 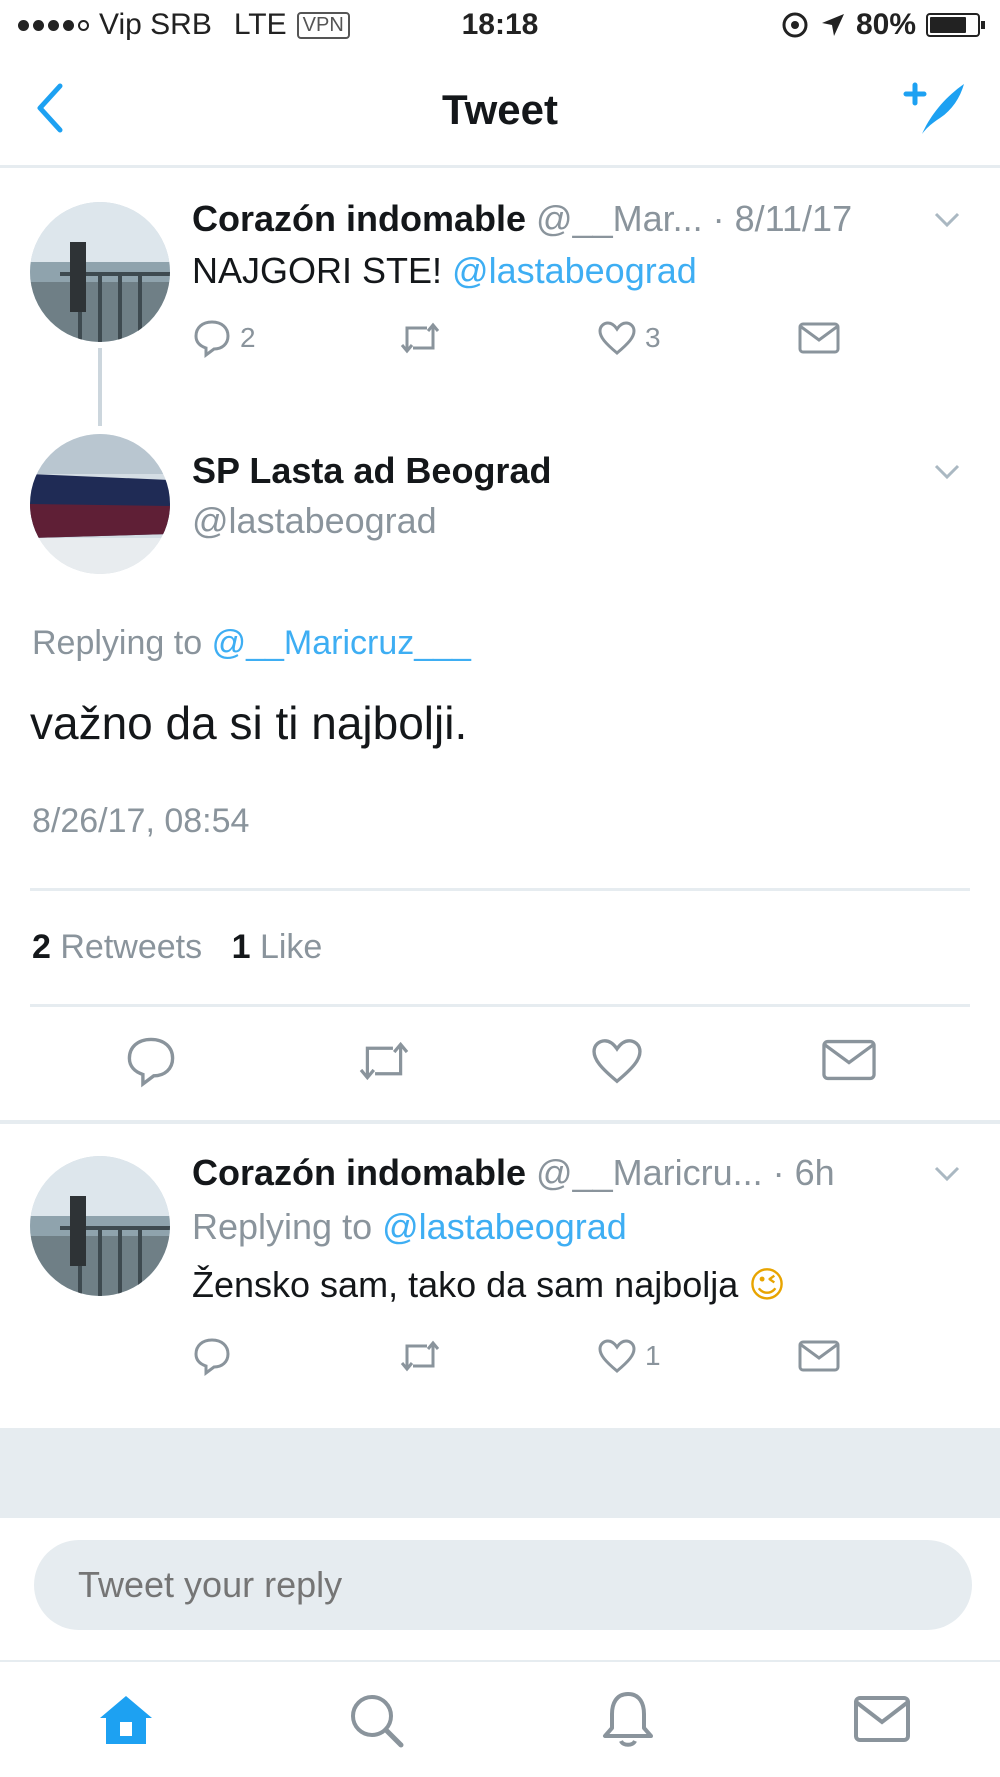 What do you see at coordinates (317, 270) in the screenshot?
I see `tweet-body: NAJGORI STE!` at bounding box center [317, 270].